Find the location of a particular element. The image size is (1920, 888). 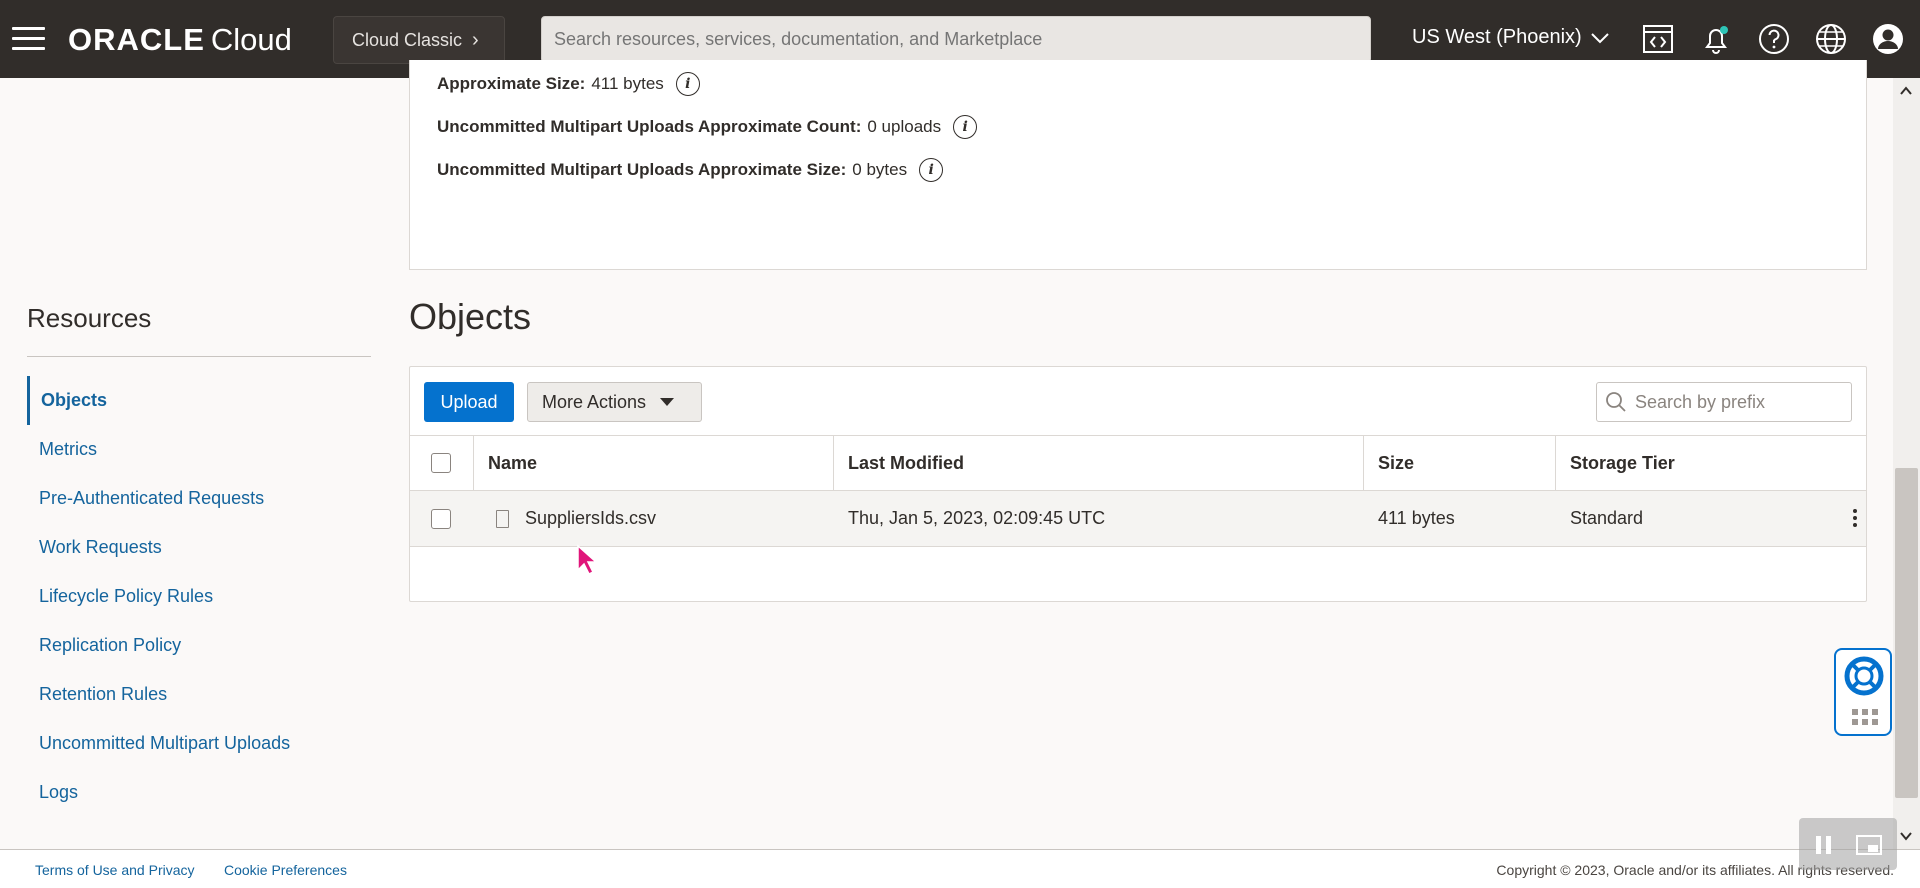

resource-item-objects: Objects is located at coordinates (199, 400).